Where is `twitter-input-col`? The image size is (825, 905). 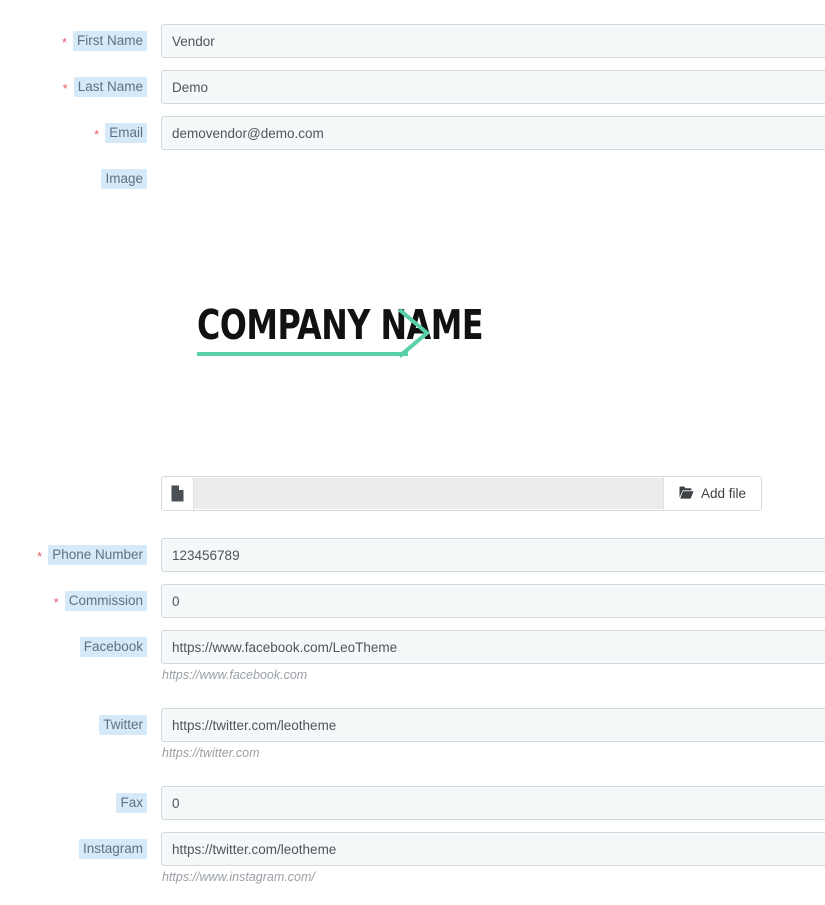 twitter-input-col is located at coordinates (493, 725).